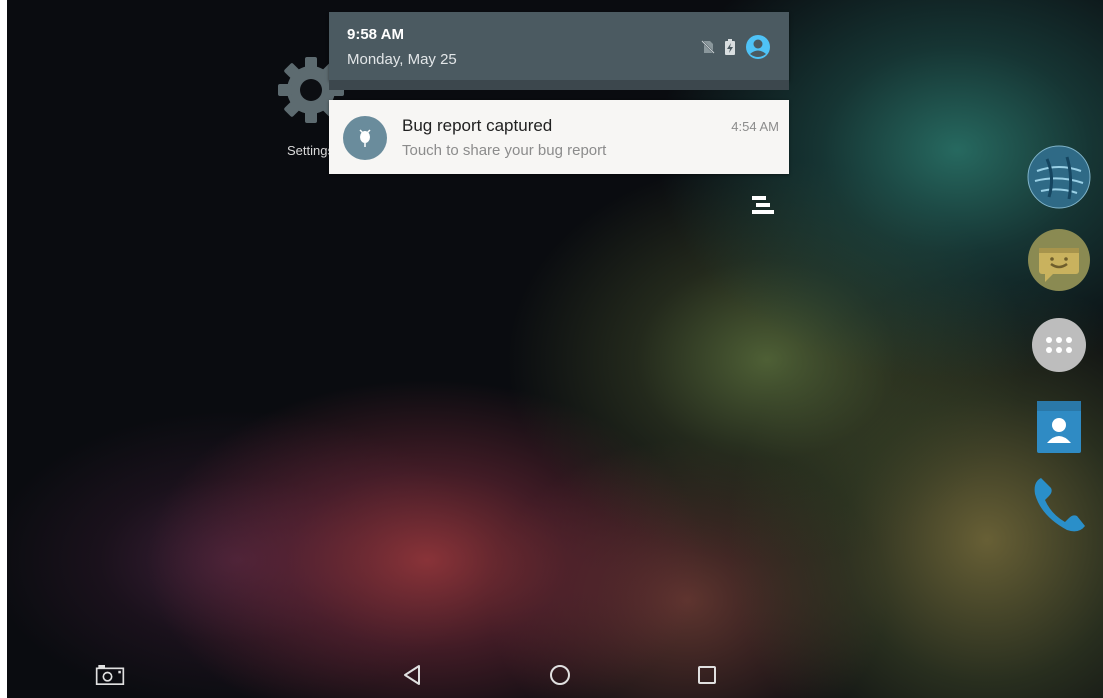 The height and width of the screenshot is (698, 1103). What do you see at coordinates (708, 47) in the screenshot?
I see `no-sim-icon` at bounding box center [708, 47].